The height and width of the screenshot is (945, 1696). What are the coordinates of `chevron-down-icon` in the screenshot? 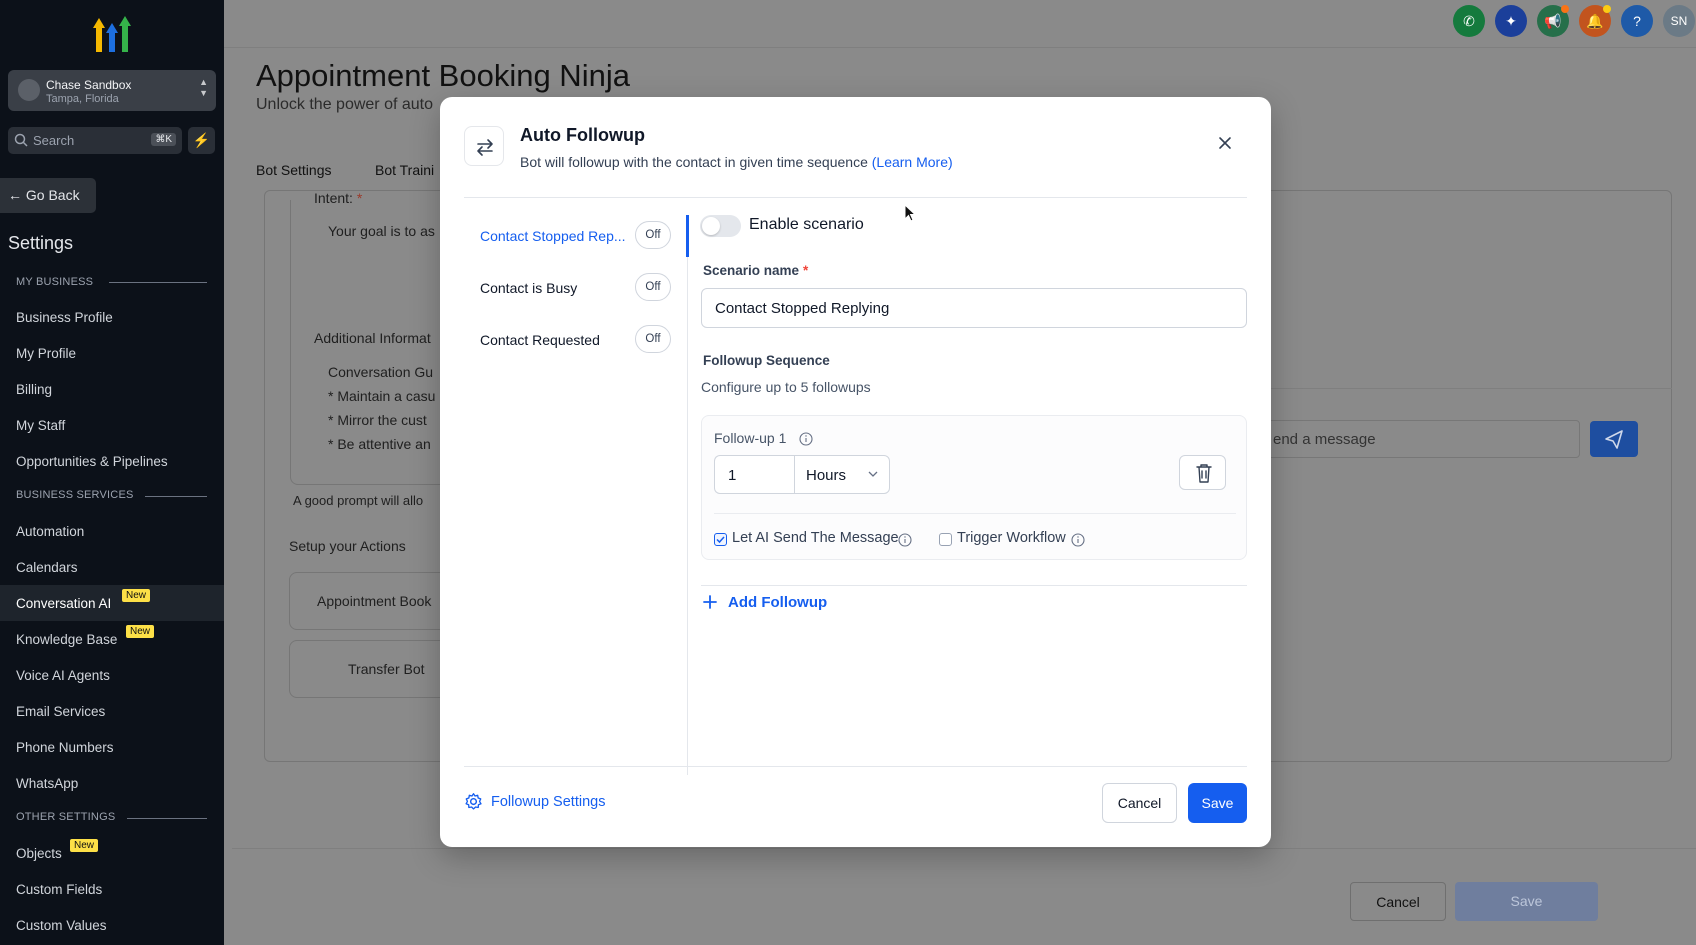 It's located at (873, 474).